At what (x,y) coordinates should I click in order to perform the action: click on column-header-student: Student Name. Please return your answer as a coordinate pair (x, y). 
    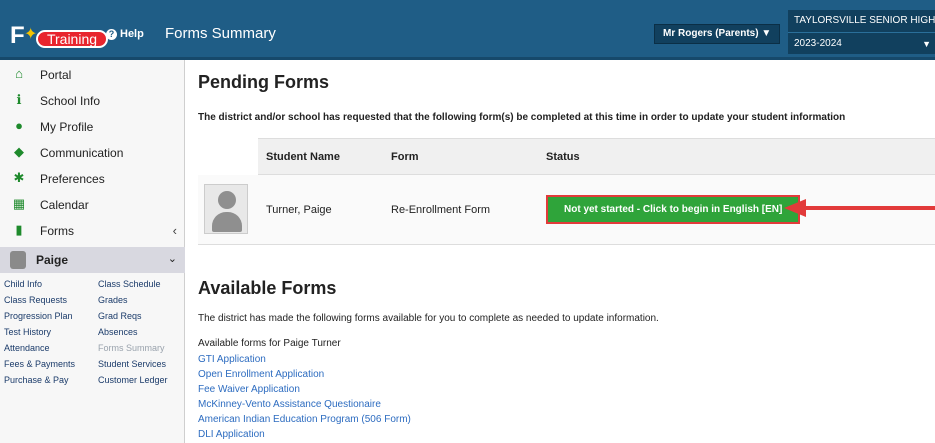
    Looking at the image, I should click on (320, 156).